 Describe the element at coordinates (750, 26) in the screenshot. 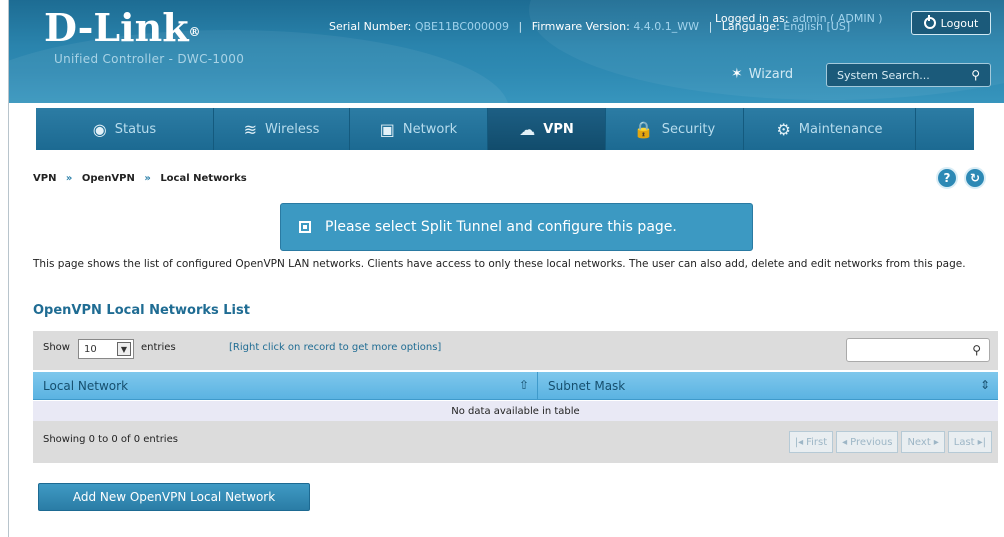

I see `language-label: Language:` at that location.